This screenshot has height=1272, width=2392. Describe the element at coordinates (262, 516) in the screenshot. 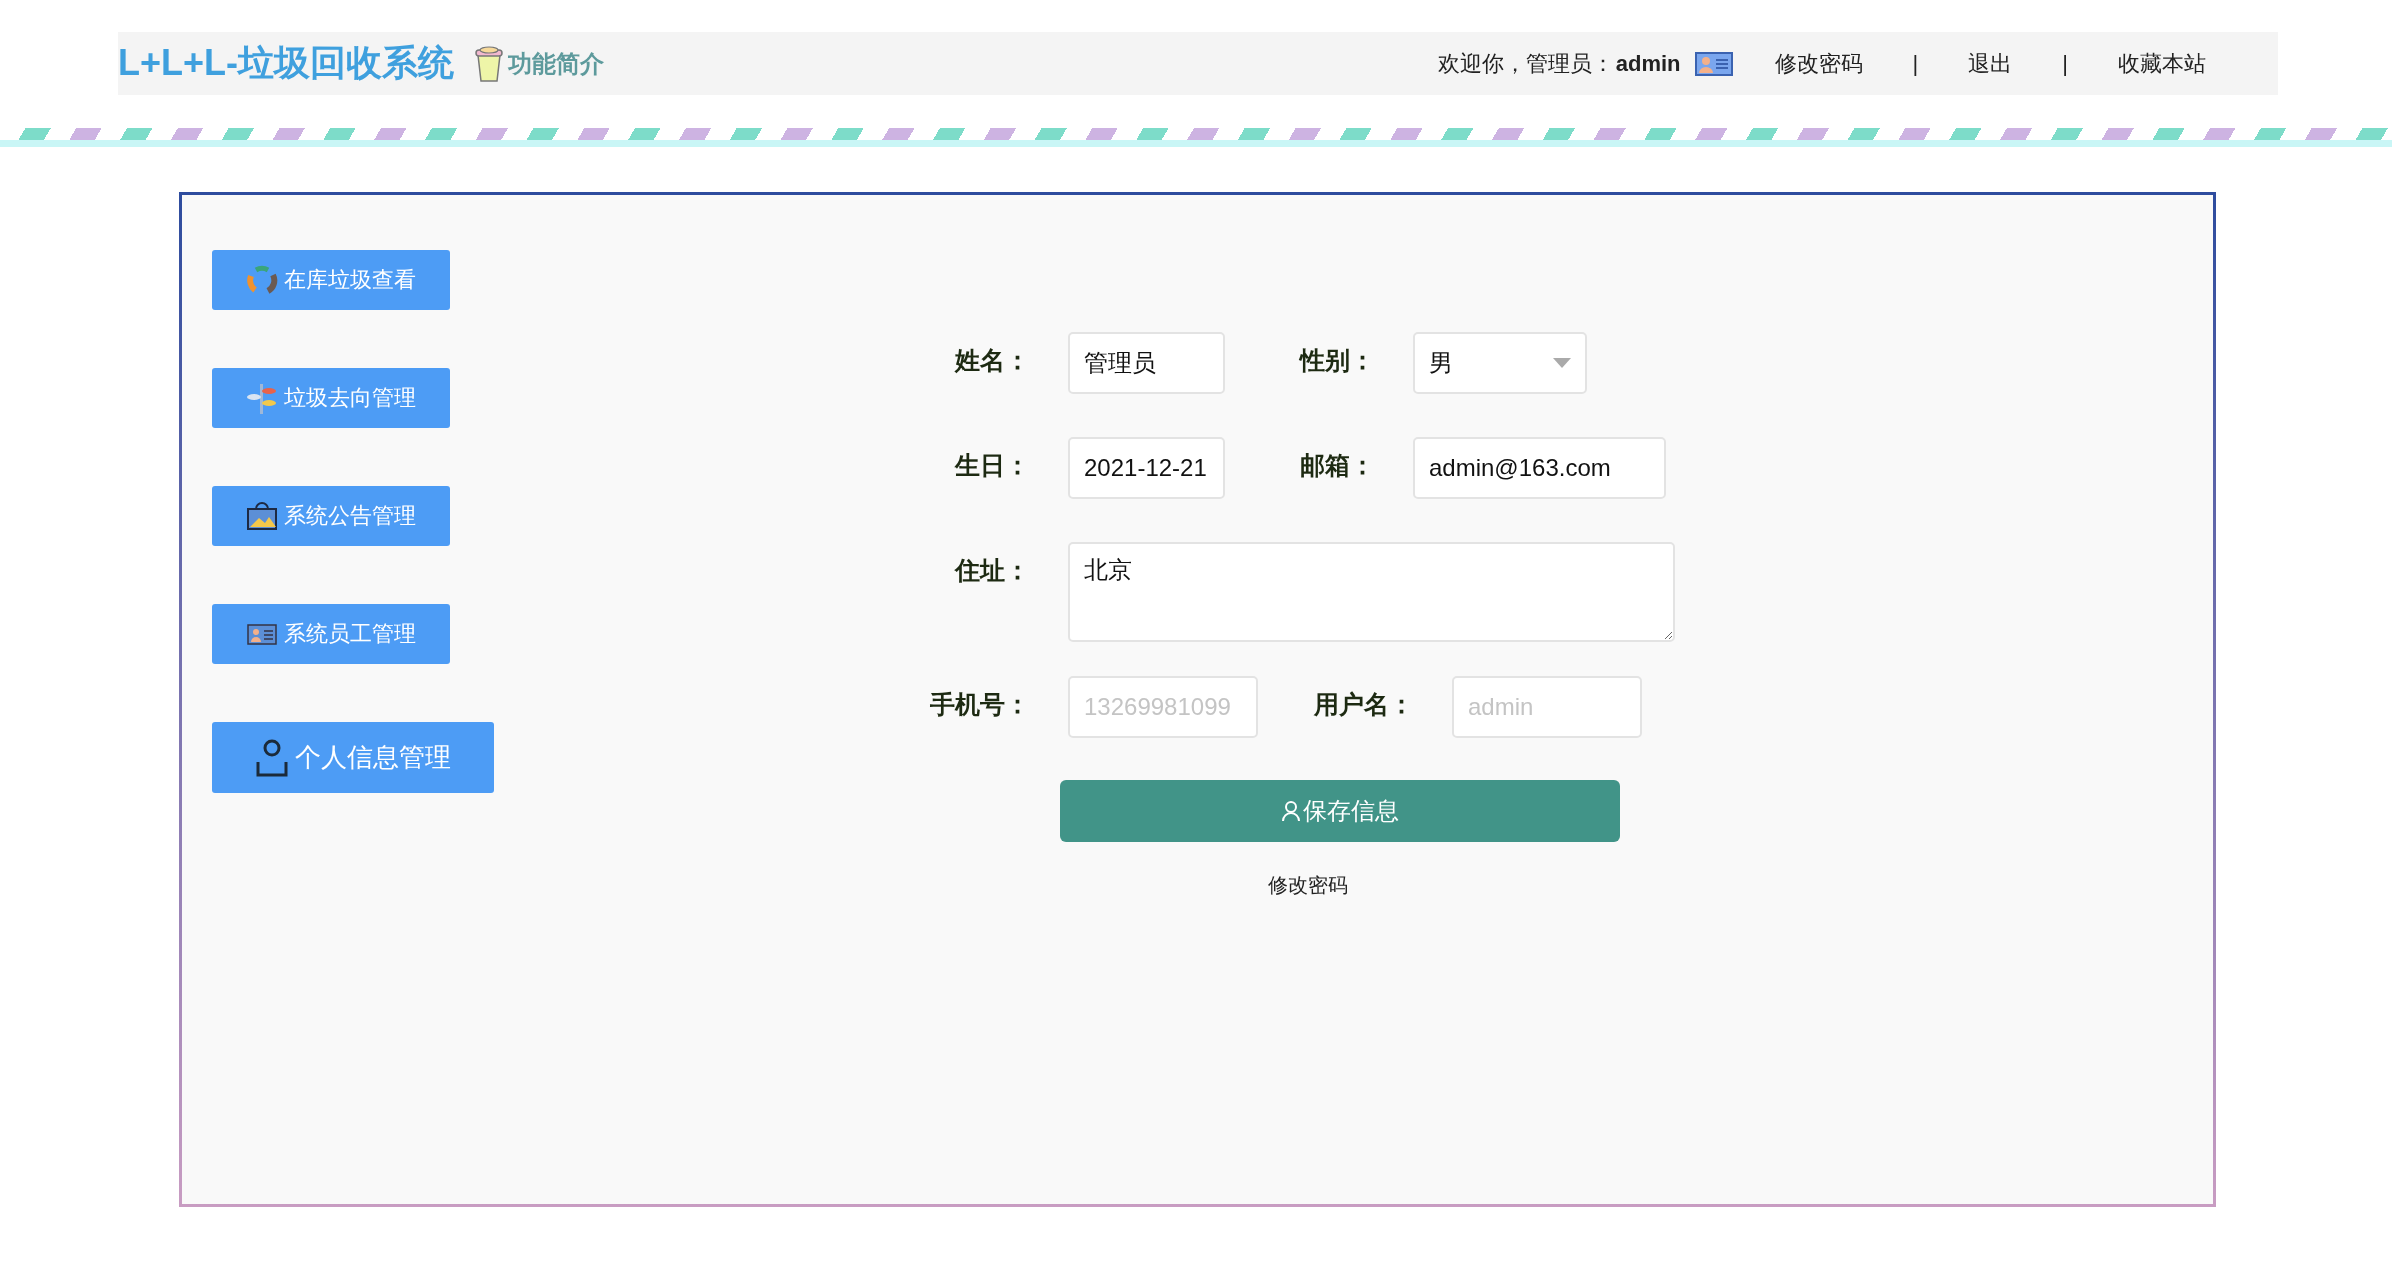

I see `picture-frame-icon` at that location.